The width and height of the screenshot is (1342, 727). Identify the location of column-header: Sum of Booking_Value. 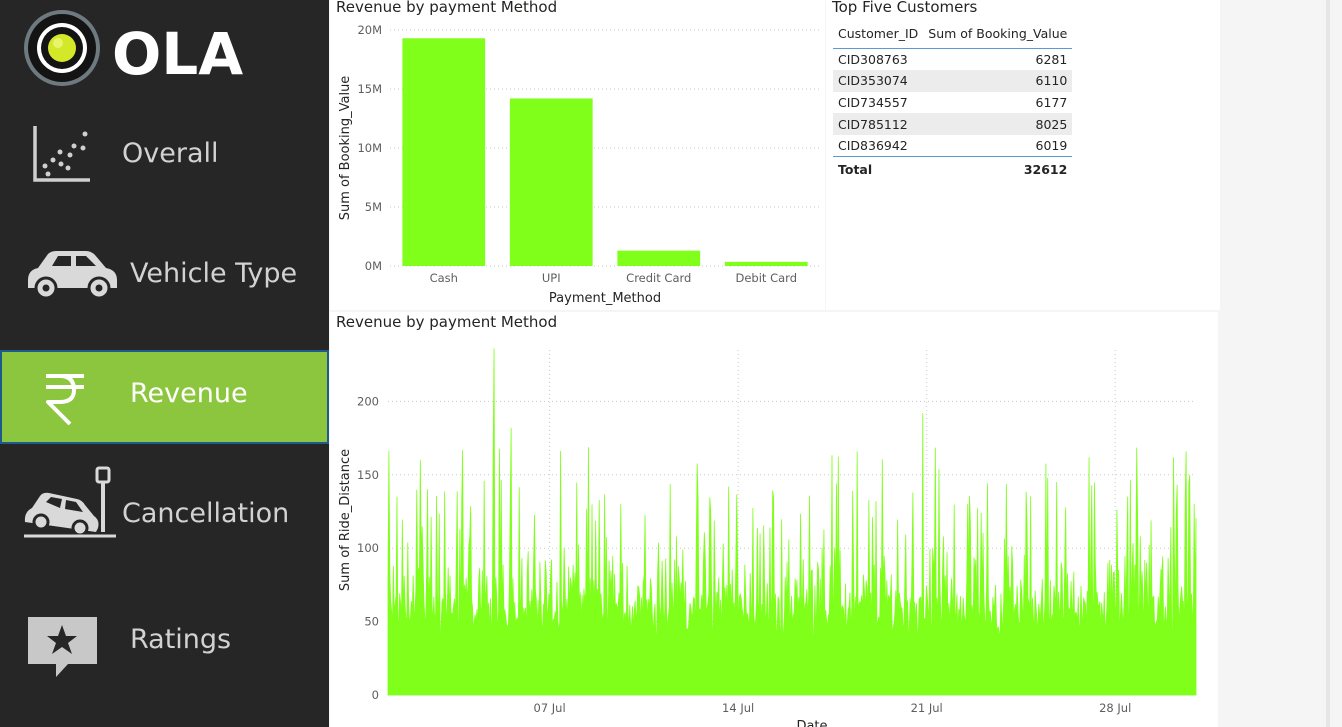
(998, 34).